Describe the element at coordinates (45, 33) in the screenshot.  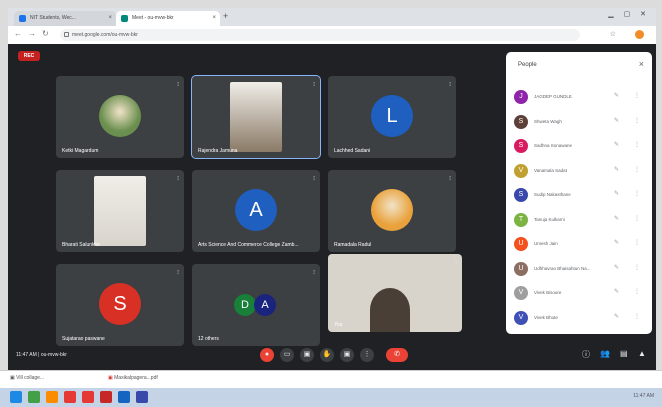
I see `reload-icon: ↻` at that location.